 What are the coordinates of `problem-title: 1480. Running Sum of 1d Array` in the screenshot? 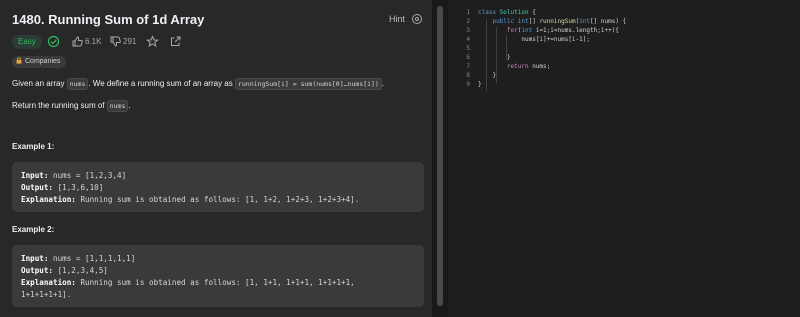 It's located at (108, 19).